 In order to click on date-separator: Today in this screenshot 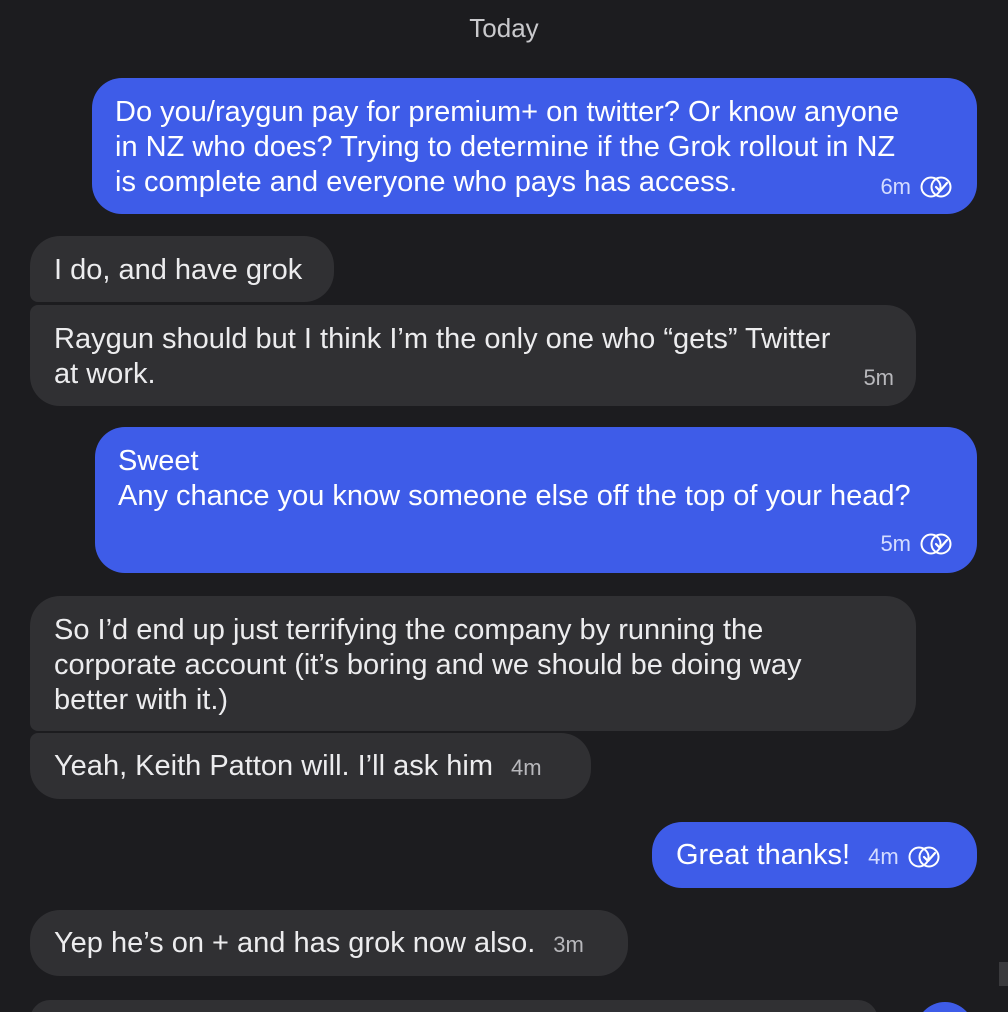, I will do `click(504, 28)`.